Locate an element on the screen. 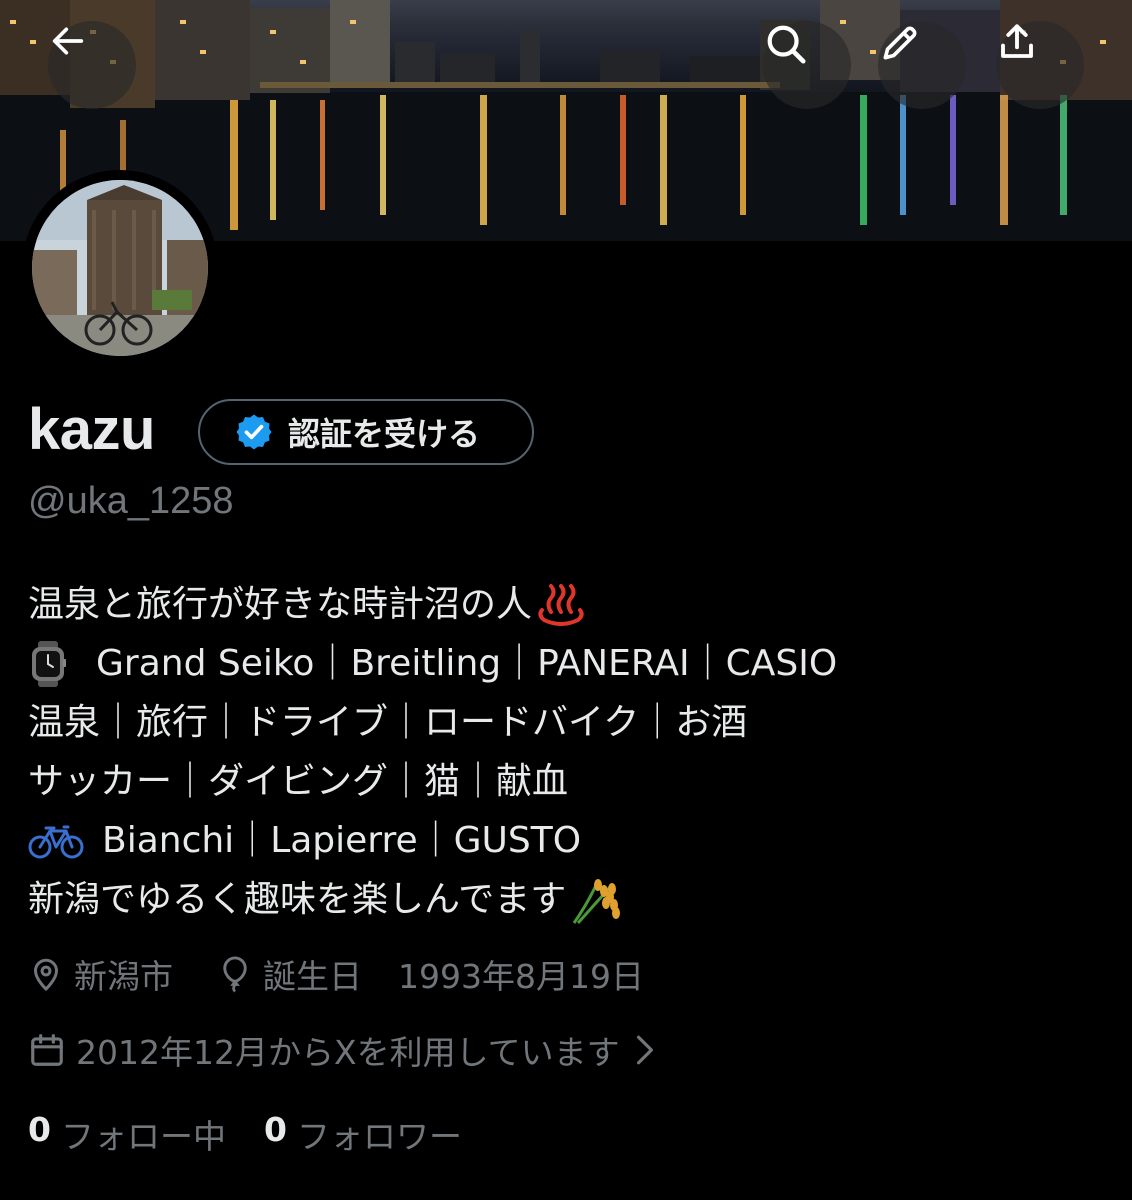 This screenshot has width=1132, height=1200. bio-line: 新潟でゆるく趣味を楽しんでます is located at coordinates (568, 899).